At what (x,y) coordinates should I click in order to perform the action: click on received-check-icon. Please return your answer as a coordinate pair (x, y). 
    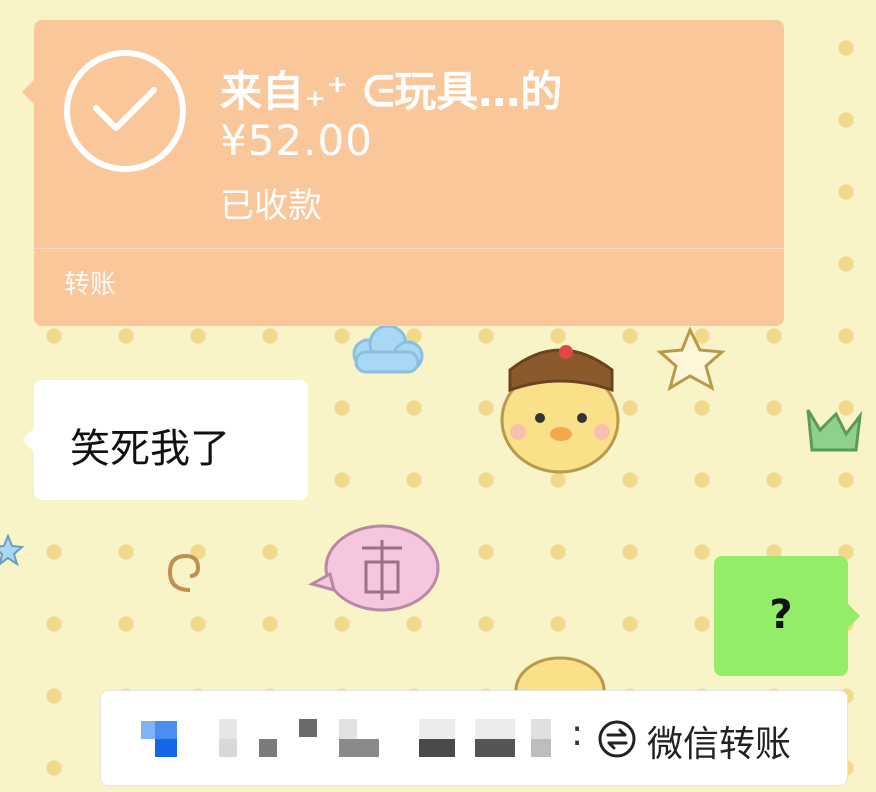
    Looking at the image, I should click on (125, 111).